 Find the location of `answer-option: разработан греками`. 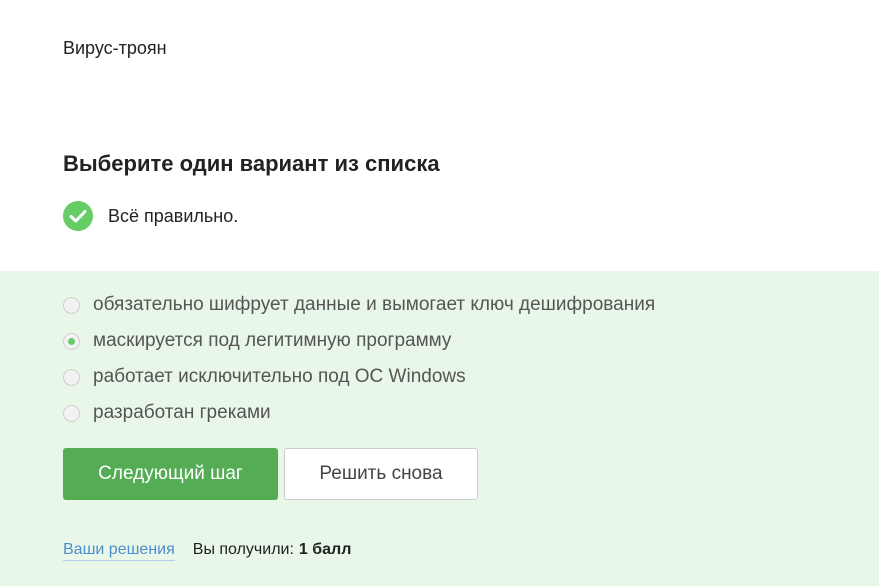

answer-option: разработан греками is located at coordinates (167, 413).